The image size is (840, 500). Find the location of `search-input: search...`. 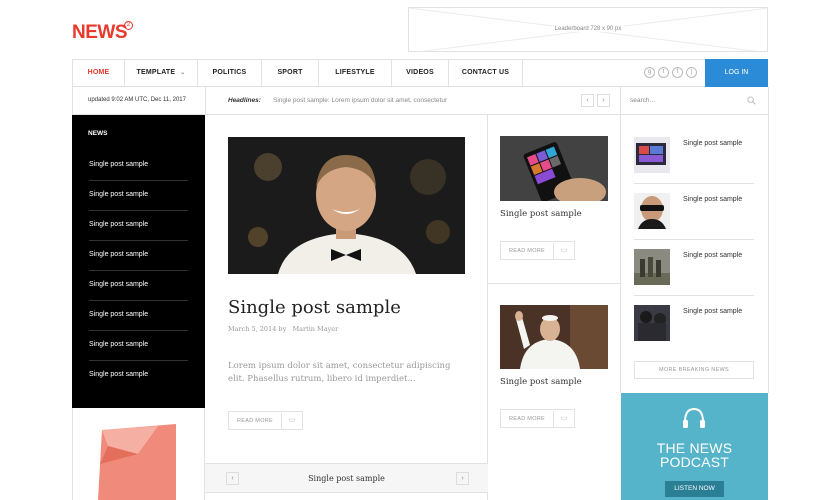

search-input: search... is located at coordinates (642, 100).